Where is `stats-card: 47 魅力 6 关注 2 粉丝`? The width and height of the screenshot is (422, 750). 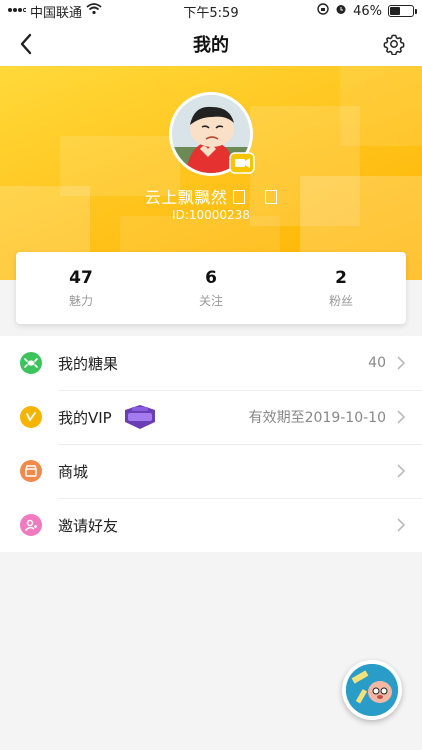 stats-card: 47 魅力 6 关注 2 粉丝 is located at coordinates (211, 288).